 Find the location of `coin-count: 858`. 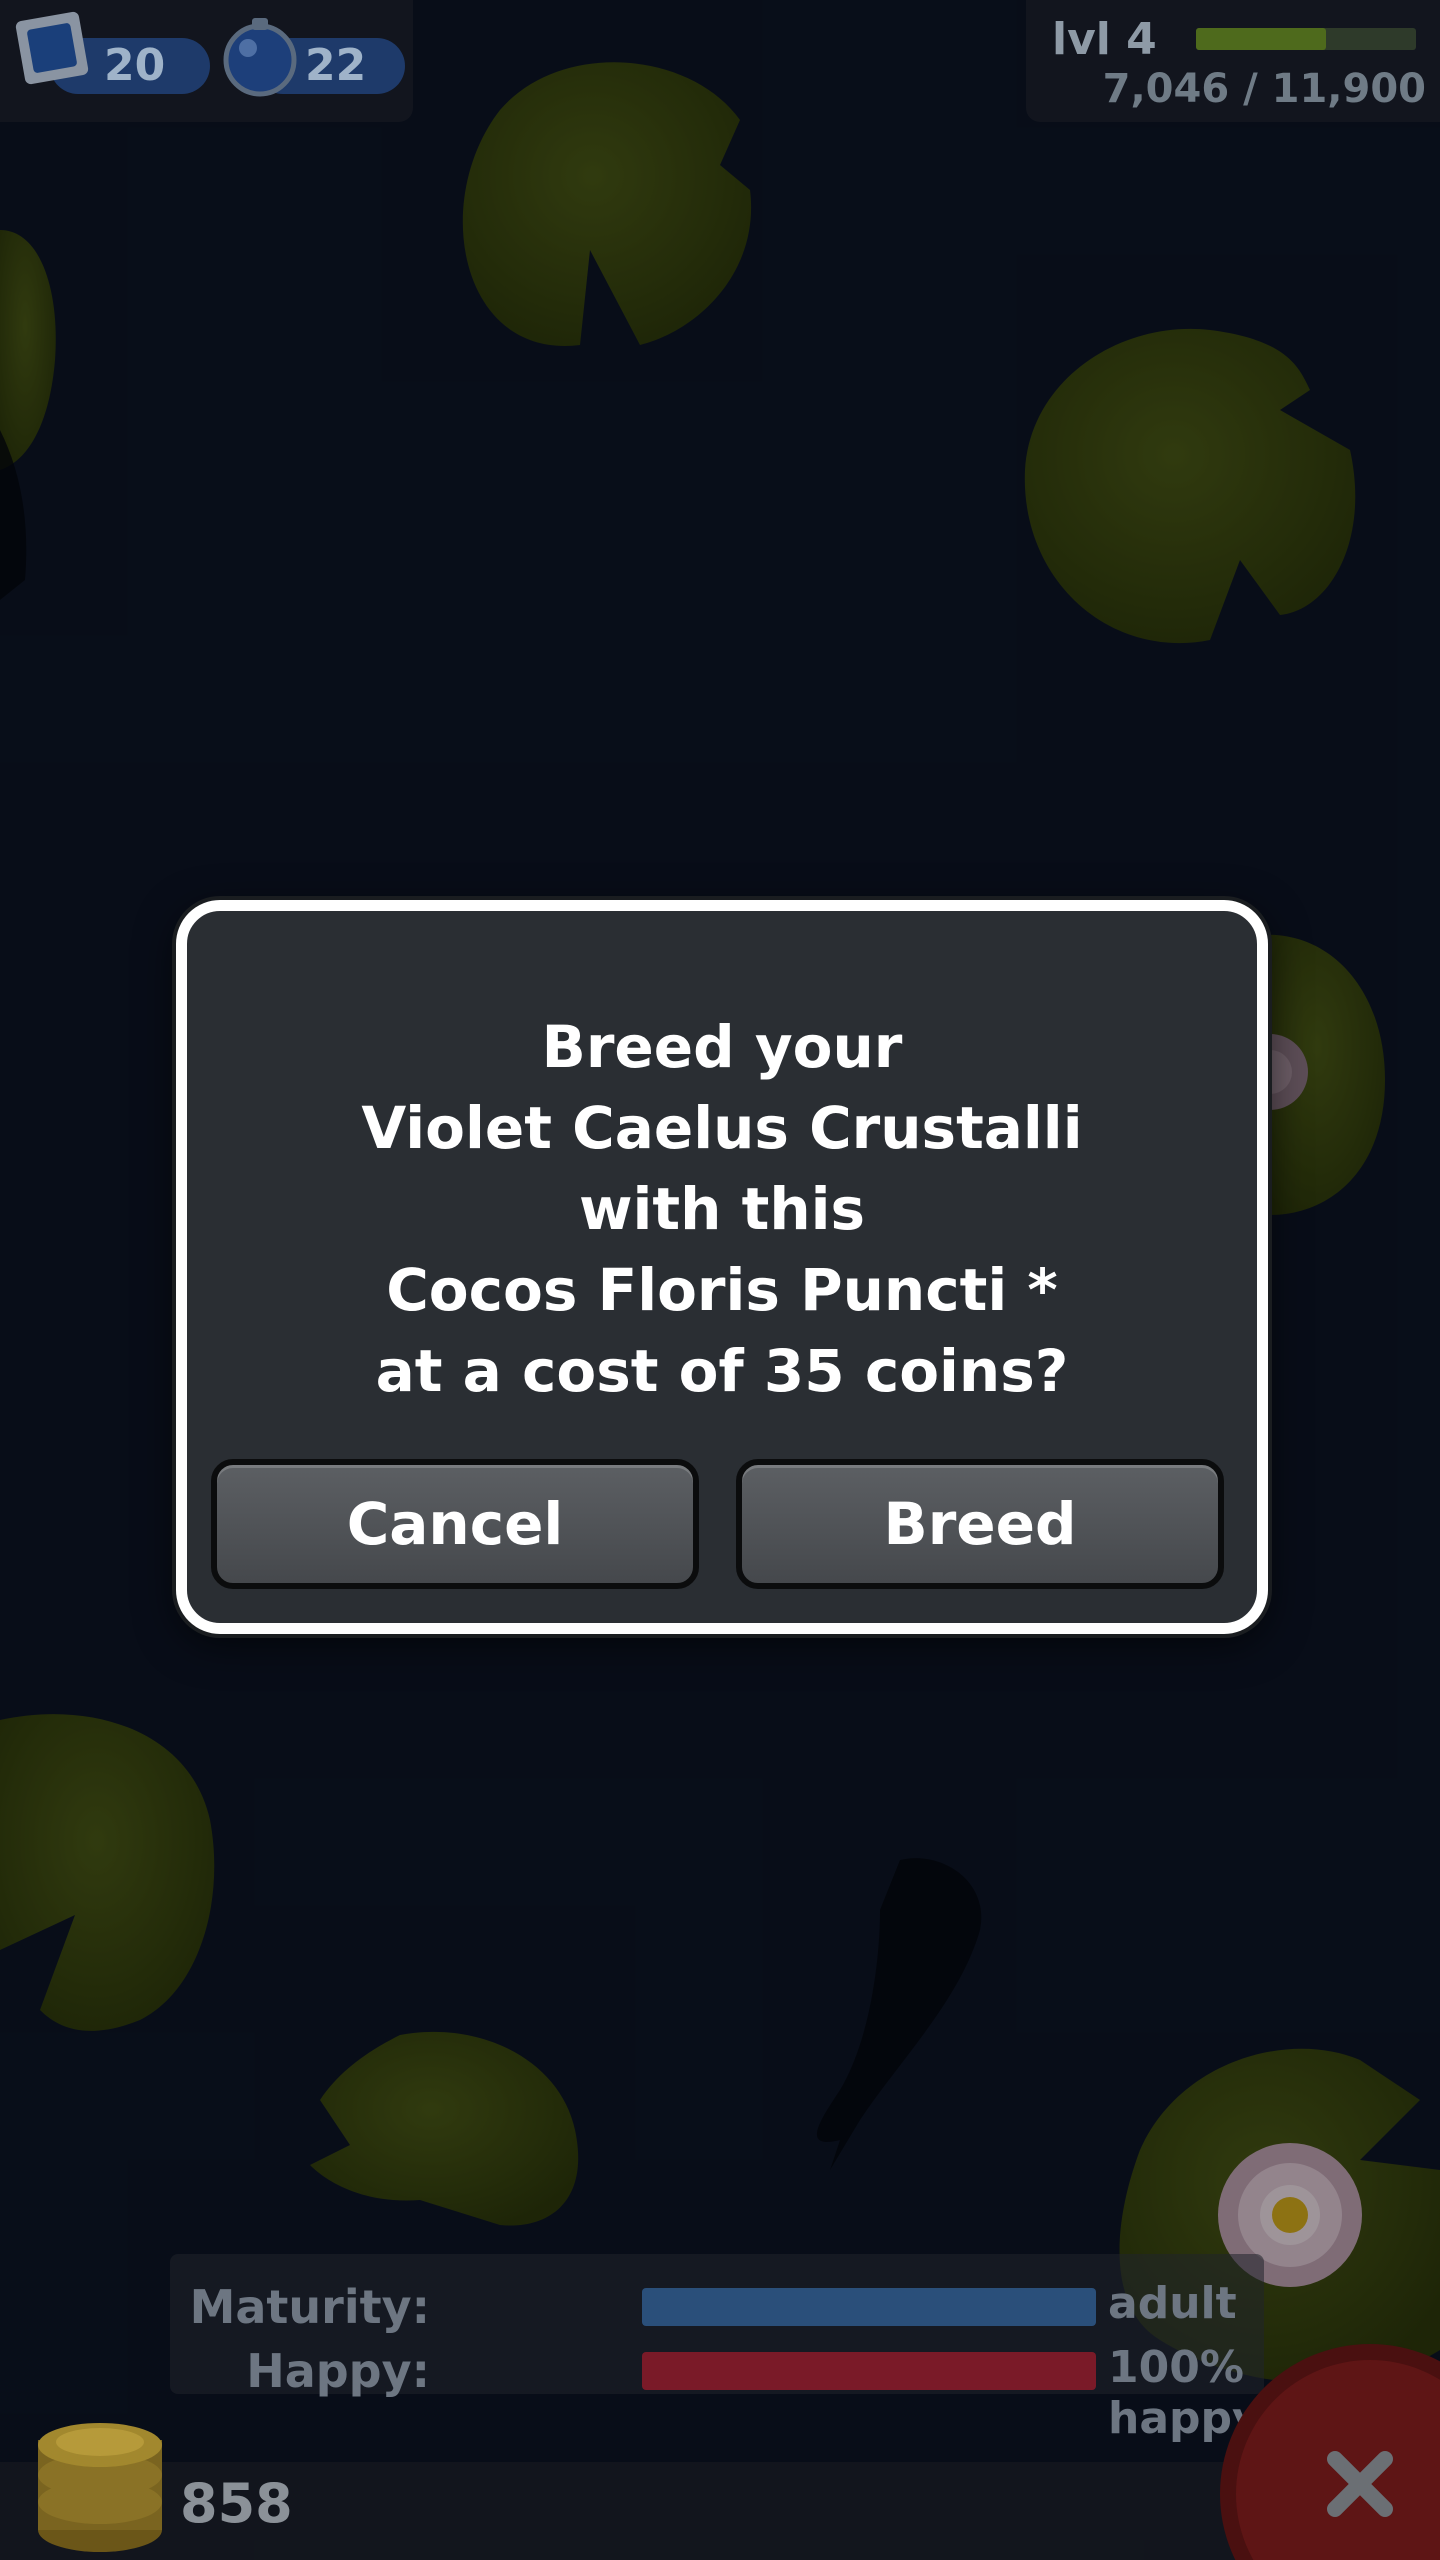

coin-count: 858 is located at coordinates (236, 2503).